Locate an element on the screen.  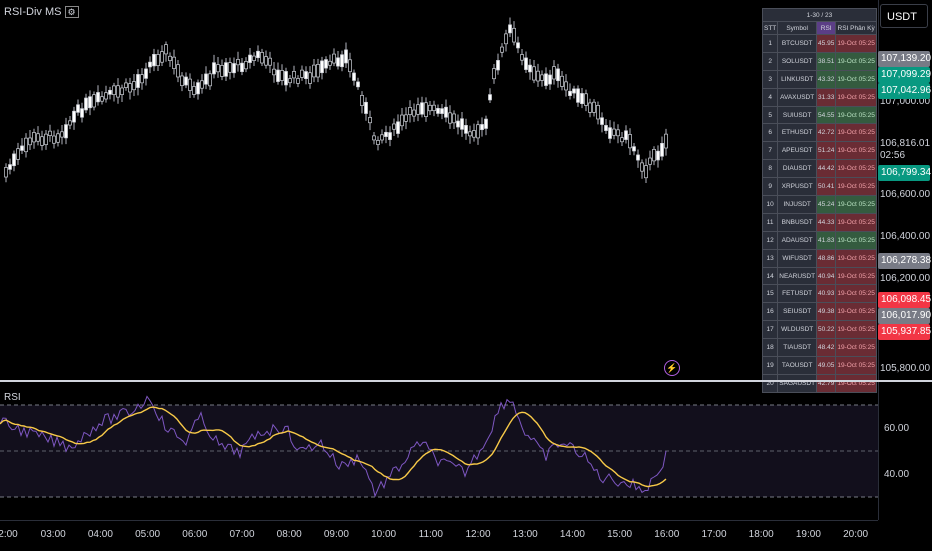
time-label: 19:00 is located at coordinates (808, 534).